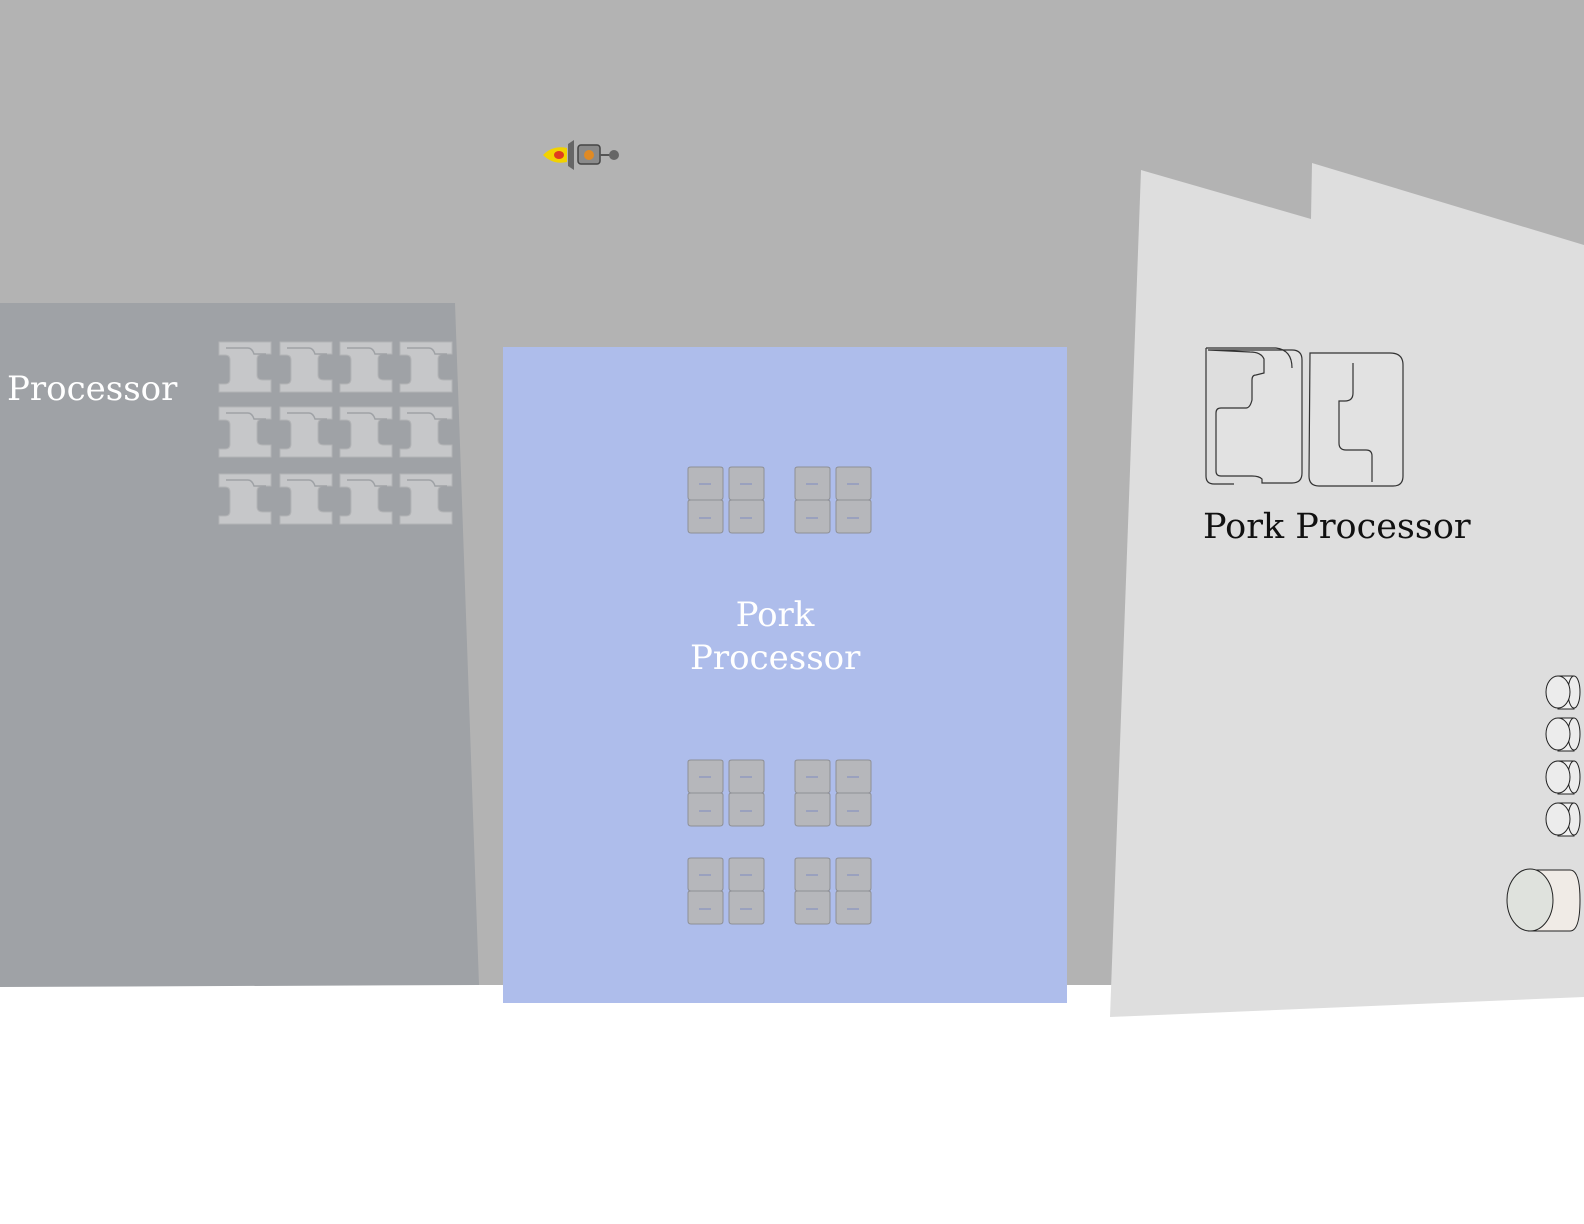  What do you see at coordinates (92, 389) in the screenshot?
I see `left-building-label: Processor` at bounding box center [92, 389].